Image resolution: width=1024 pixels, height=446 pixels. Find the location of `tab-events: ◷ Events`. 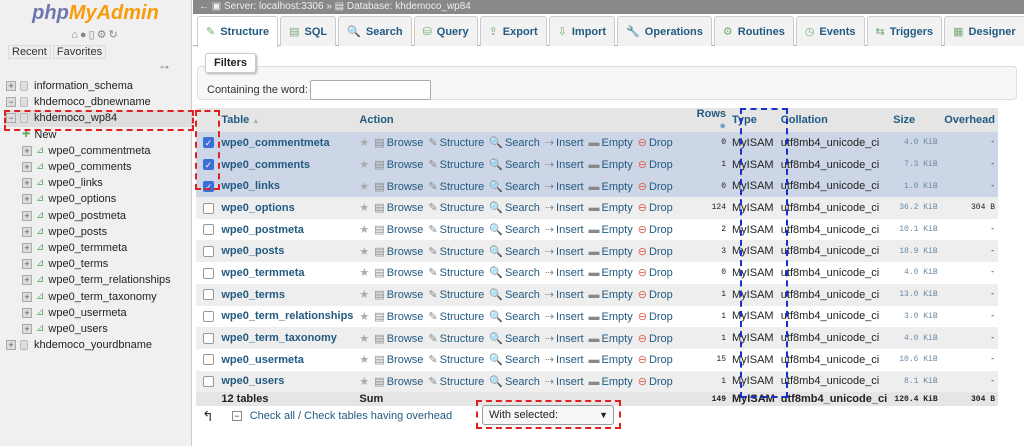

tab-events: ◷ Events is located at coordinates (830, 31).